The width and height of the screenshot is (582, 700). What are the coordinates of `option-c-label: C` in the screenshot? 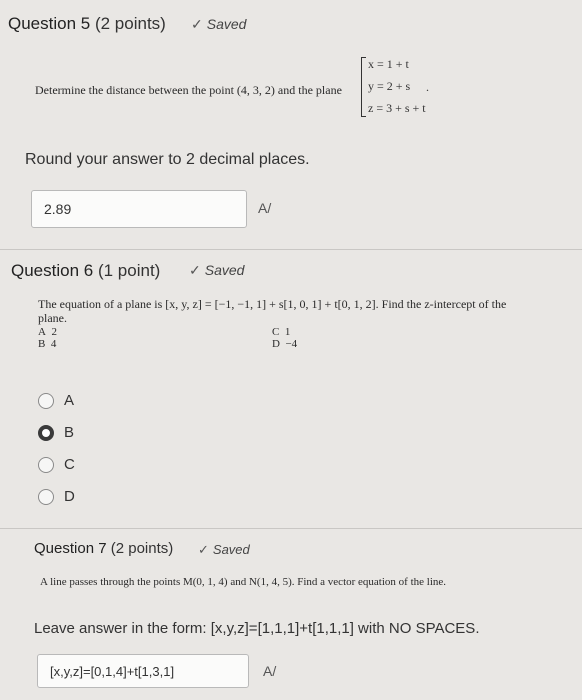 It's located at (69, 464).